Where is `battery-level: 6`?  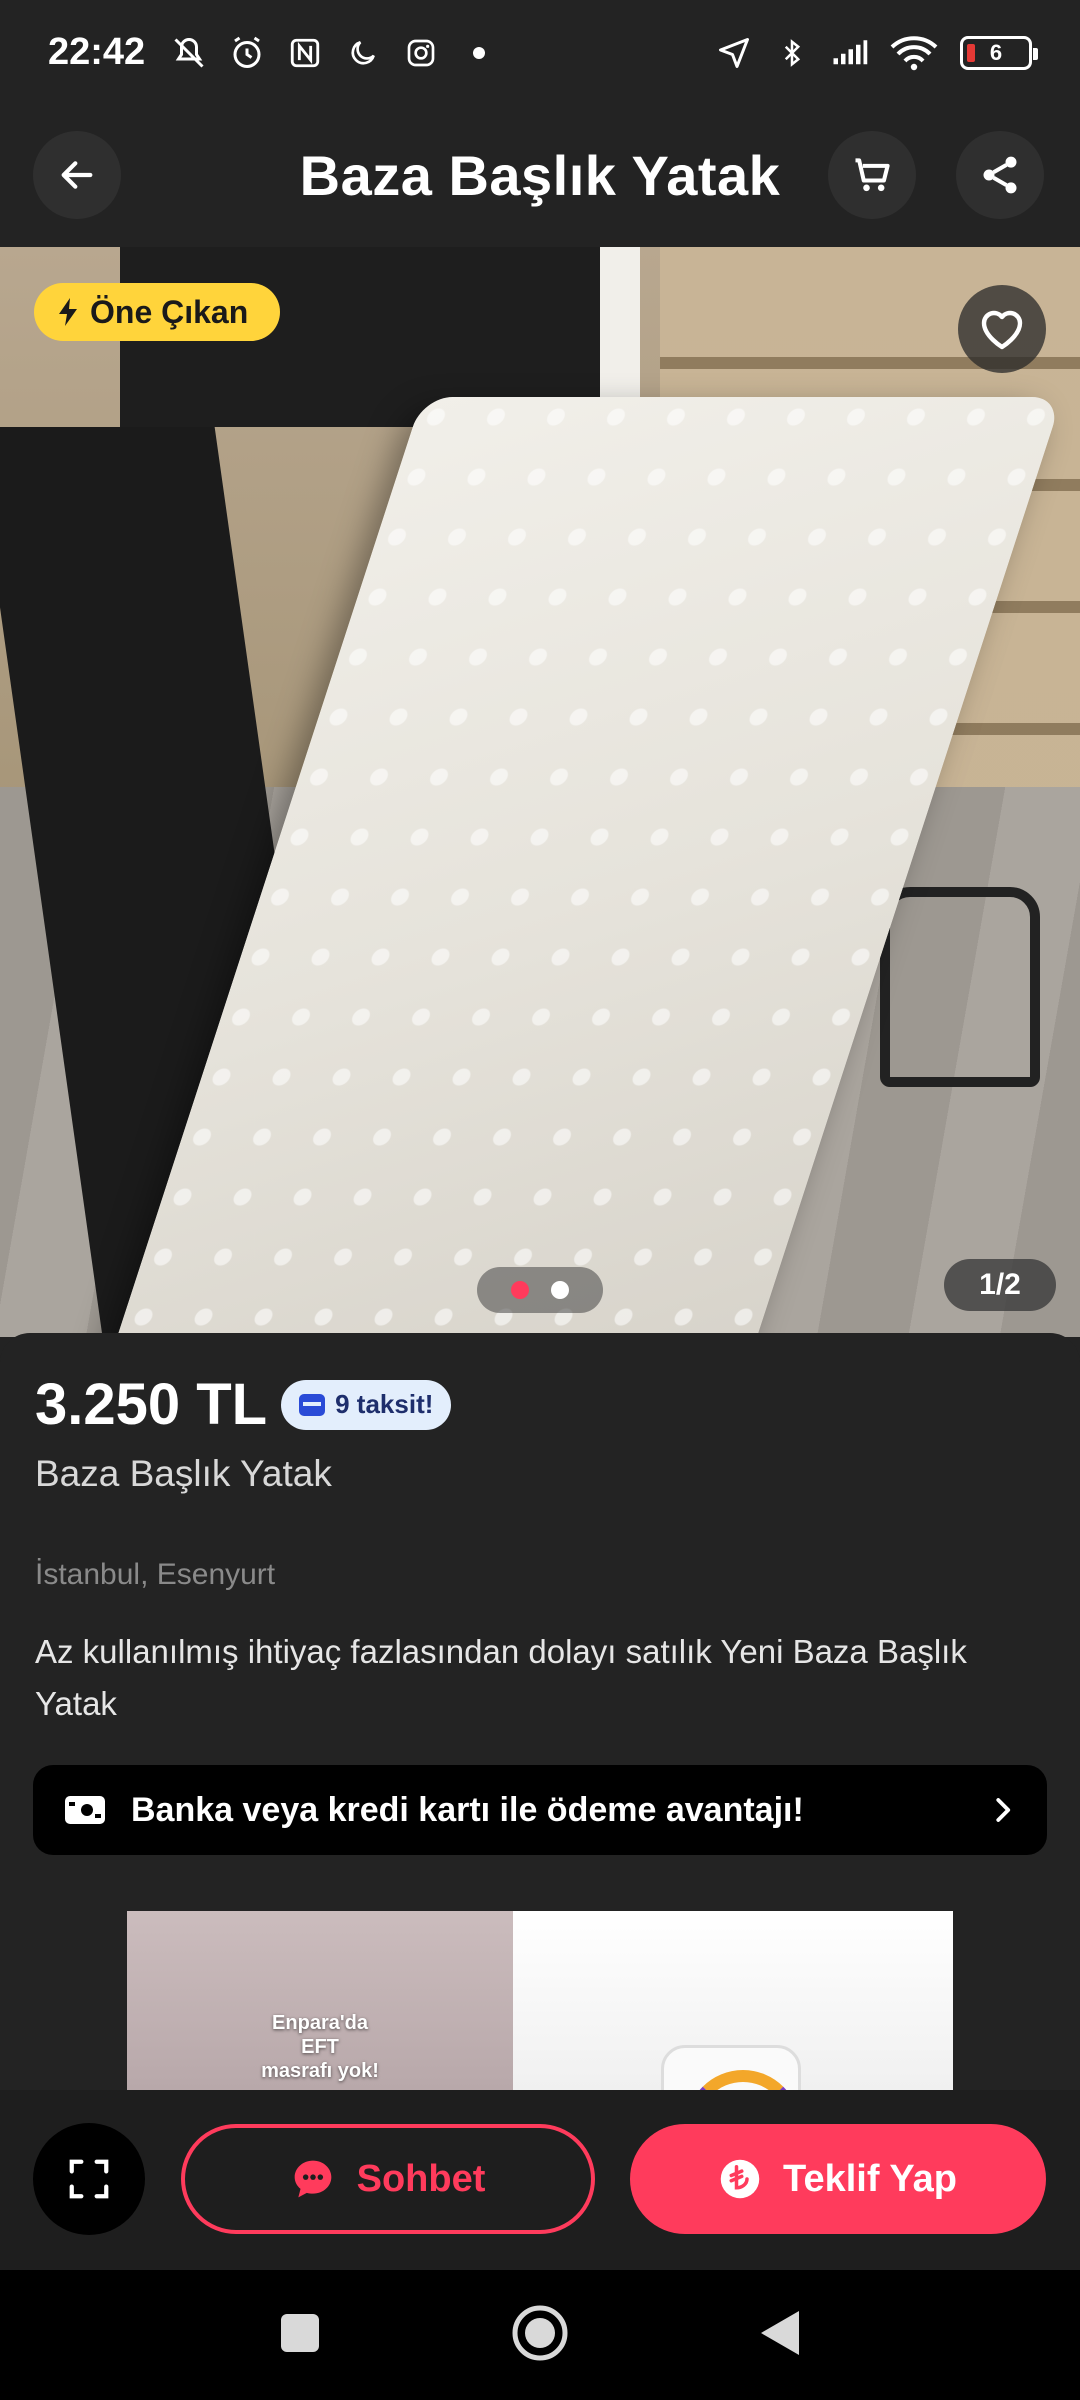
battery-level: 6 is located at coordinates (996, 52).